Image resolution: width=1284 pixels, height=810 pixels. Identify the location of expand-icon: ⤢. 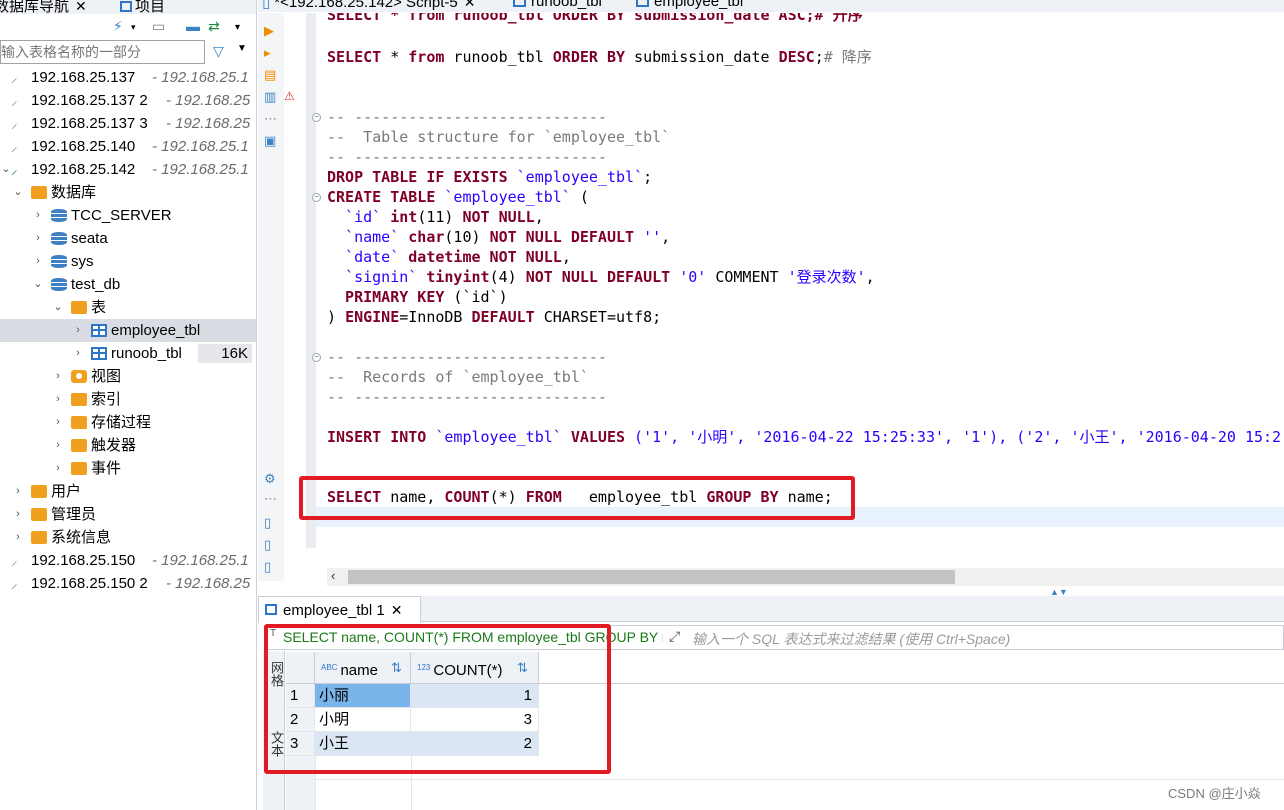
(674, 636).